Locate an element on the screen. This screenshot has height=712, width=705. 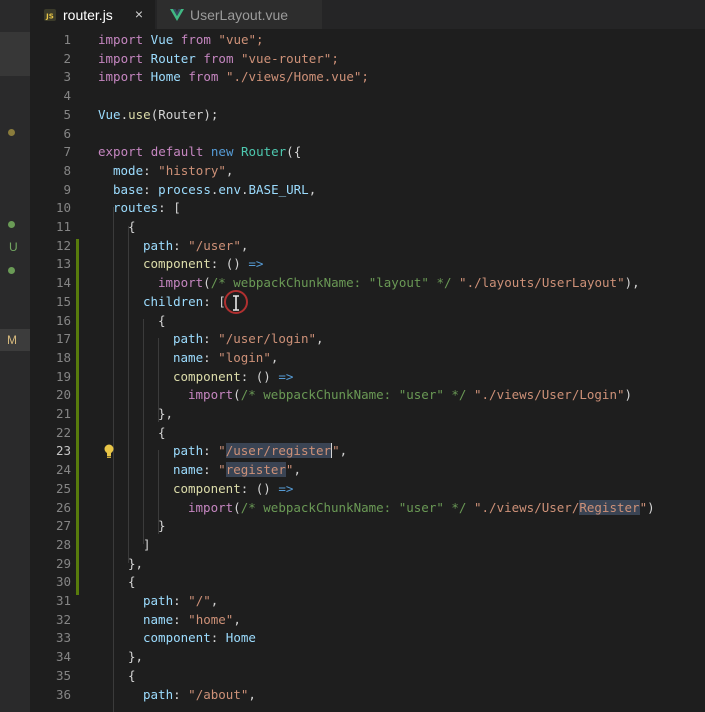
line-number: 1 is located at coordinates (67, 39).